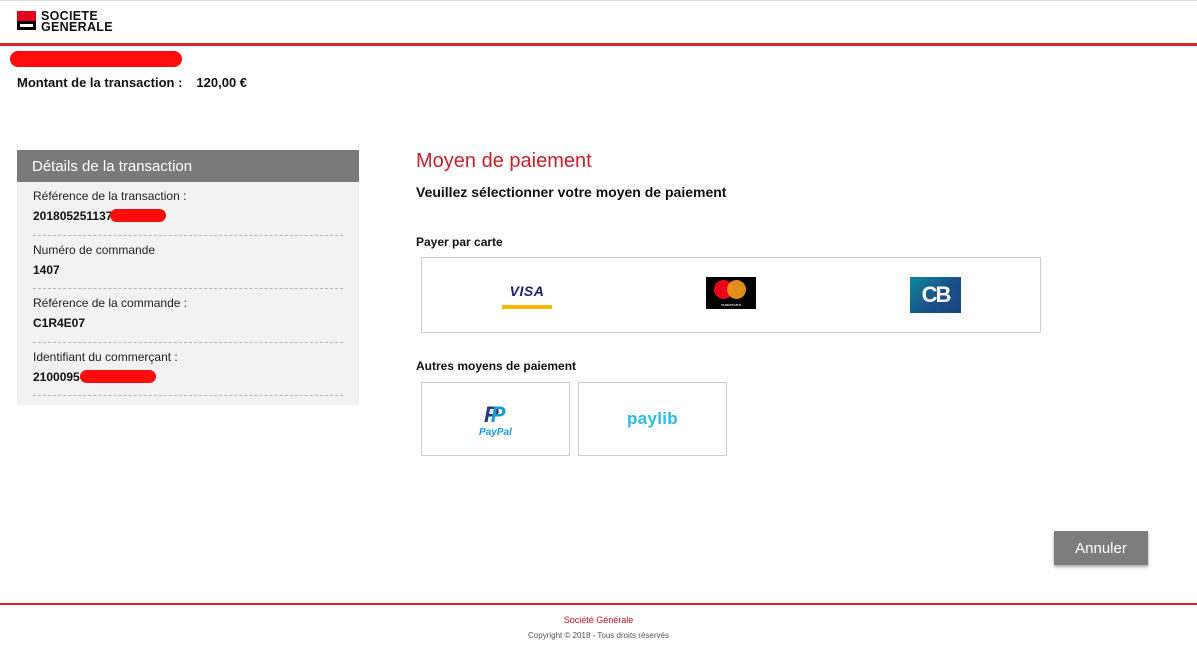 This screenshot has height=663, width=1197. What do you see at coordinates (188, 166) in the screenshot?
I see `details-title: Détails de la transaction` at bounding box center [188, 166].